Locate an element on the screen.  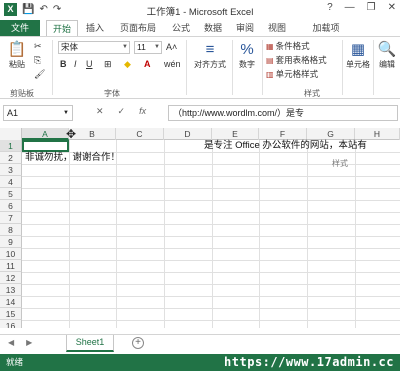
column-header: A is located at coordinates (45, 134).